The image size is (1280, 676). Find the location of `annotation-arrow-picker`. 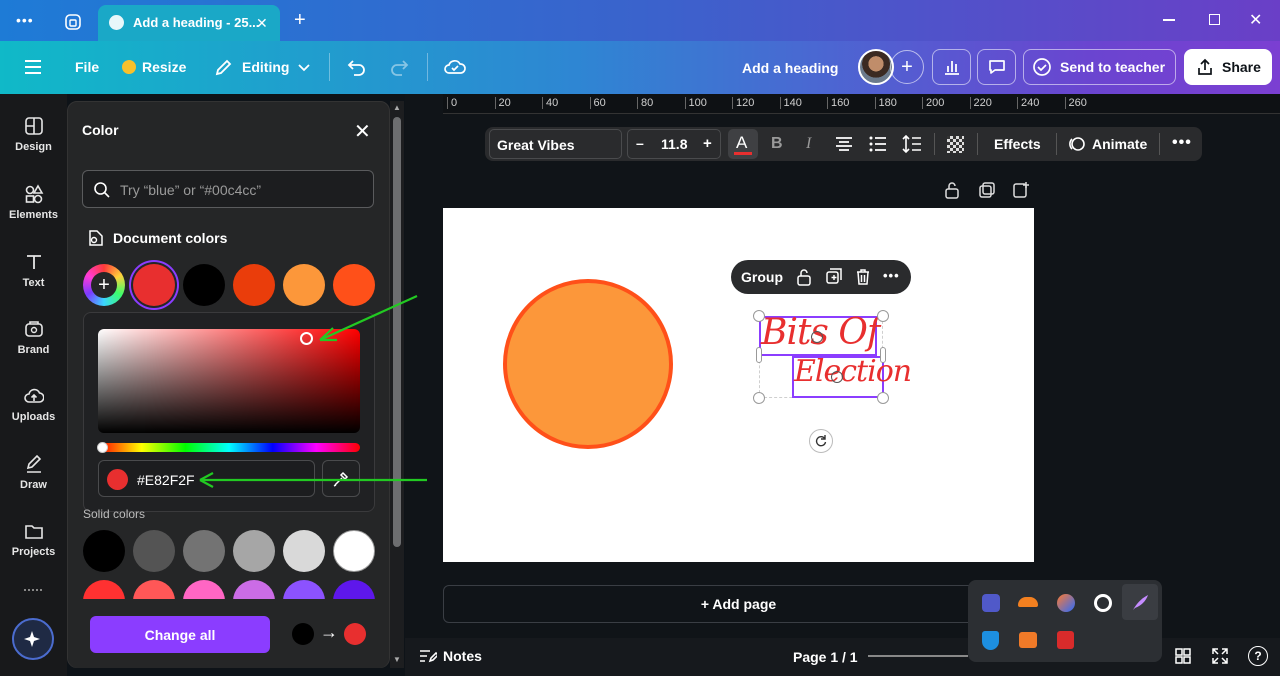

annotation-arrow-picker is located at coordinates (368, 318).